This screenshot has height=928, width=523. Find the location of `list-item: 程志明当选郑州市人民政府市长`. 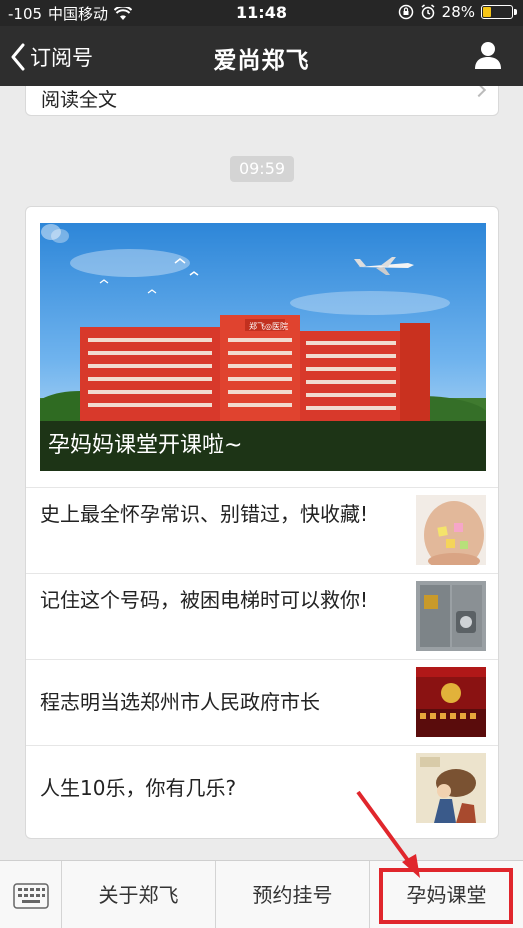

list-item: 程志明当选郑州市人民政府市长 is located at coordinates (262, 702).